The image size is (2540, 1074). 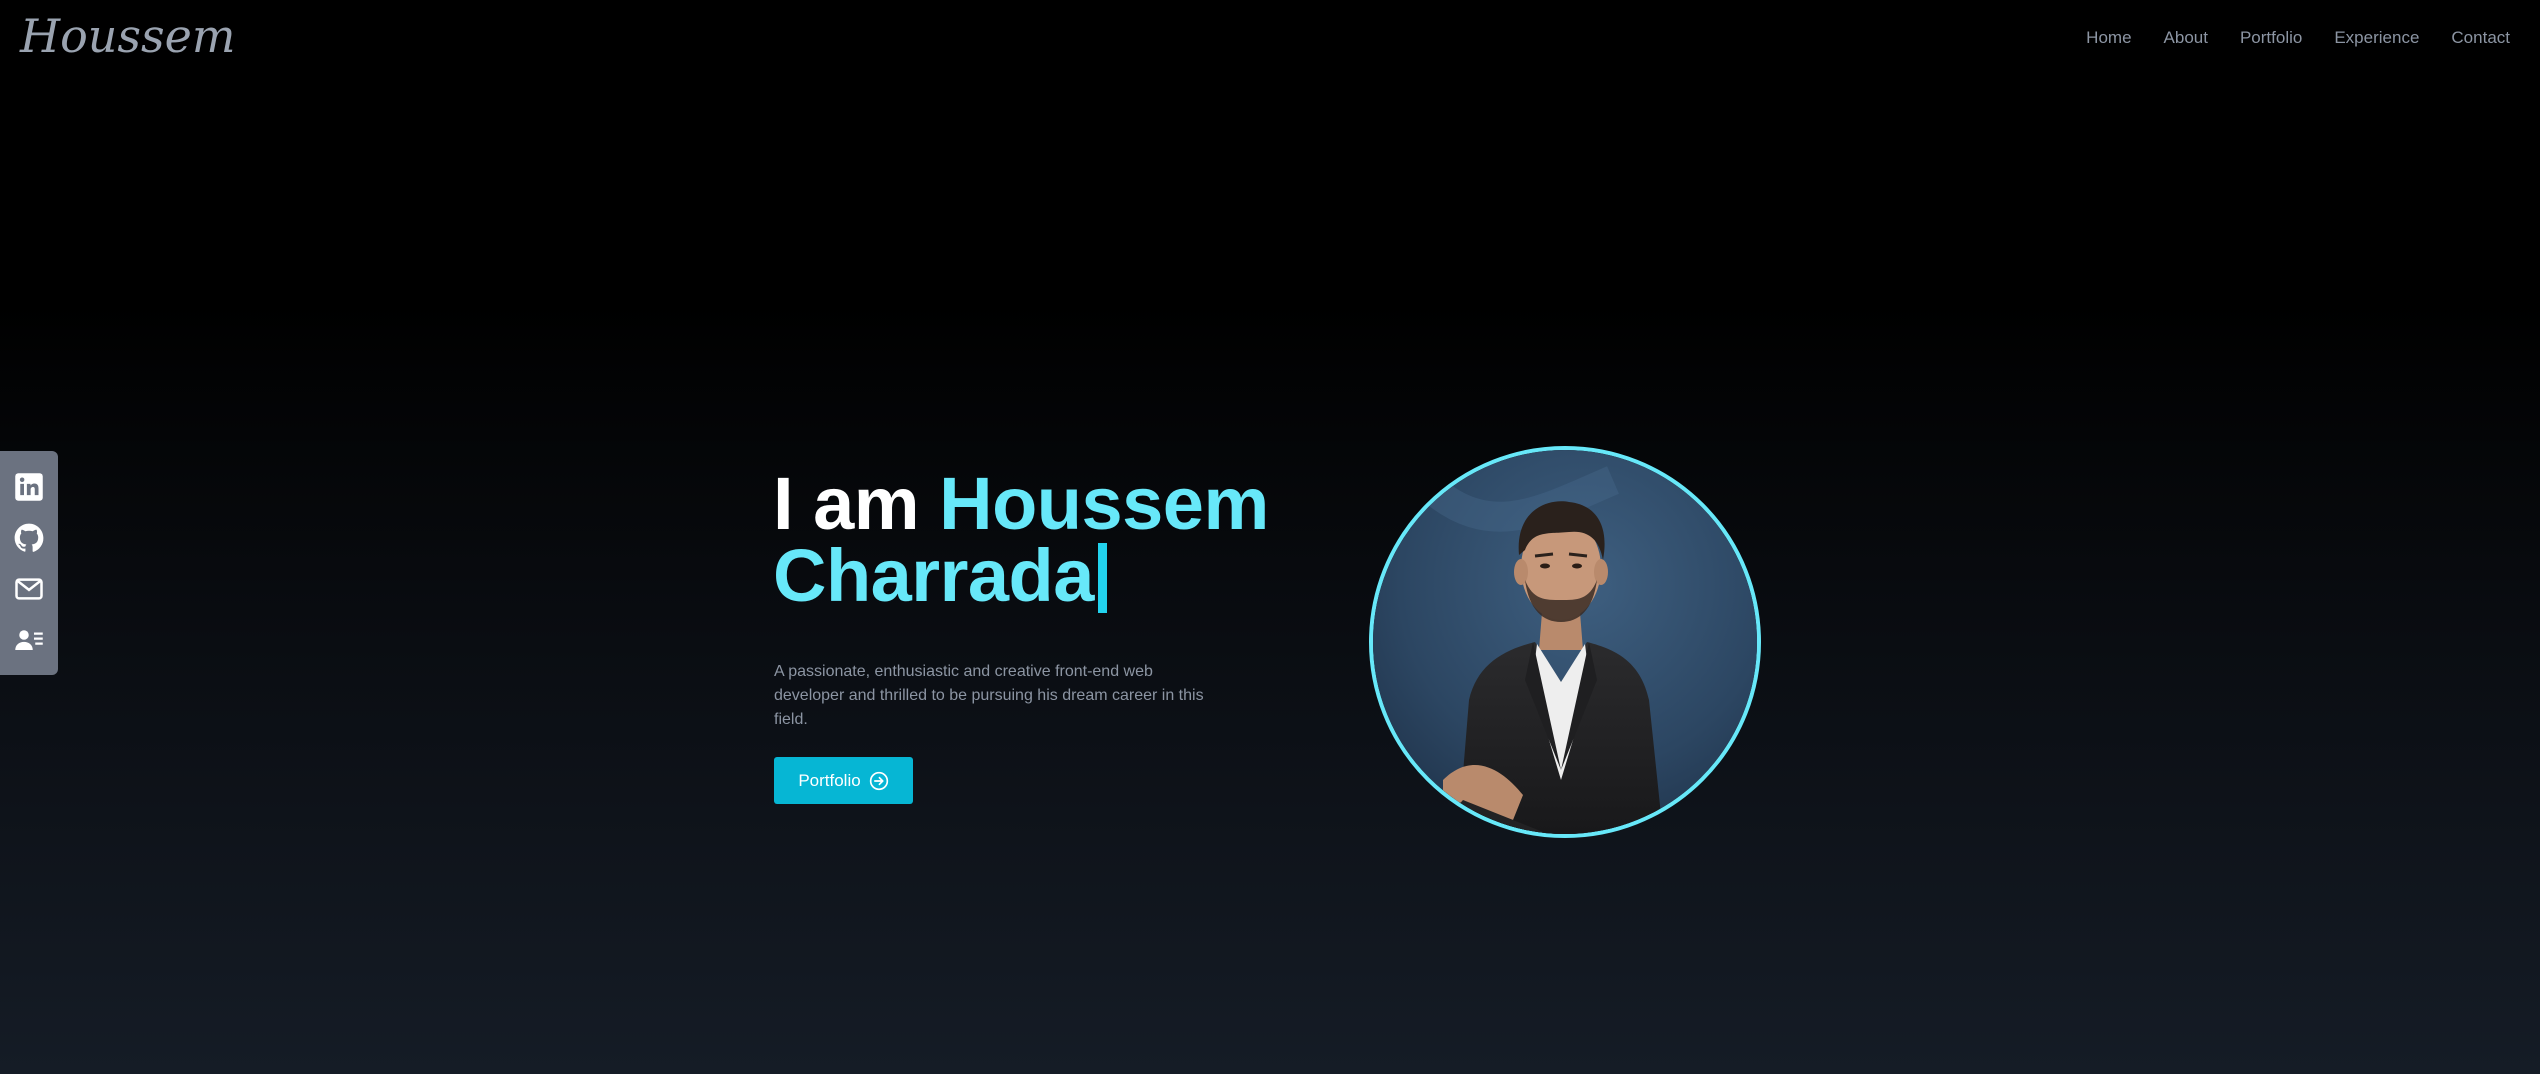 What do you see at coordinates (2108, 38) in the screenshot?
I see `nav-home: Home` at bounding box center [2108, 38].